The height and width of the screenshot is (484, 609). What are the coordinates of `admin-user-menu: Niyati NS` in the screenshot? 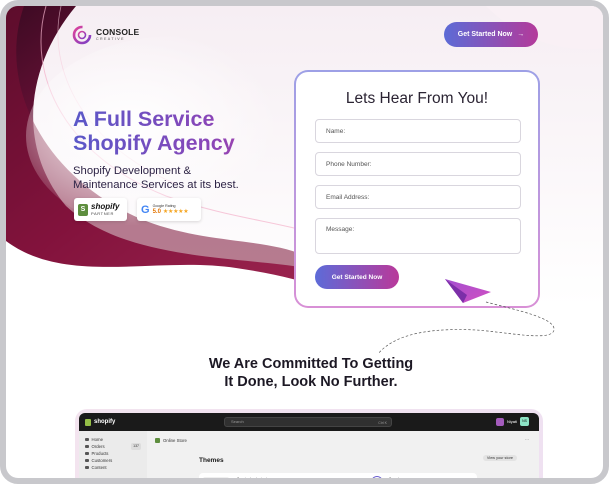 It's located at (512, 421).